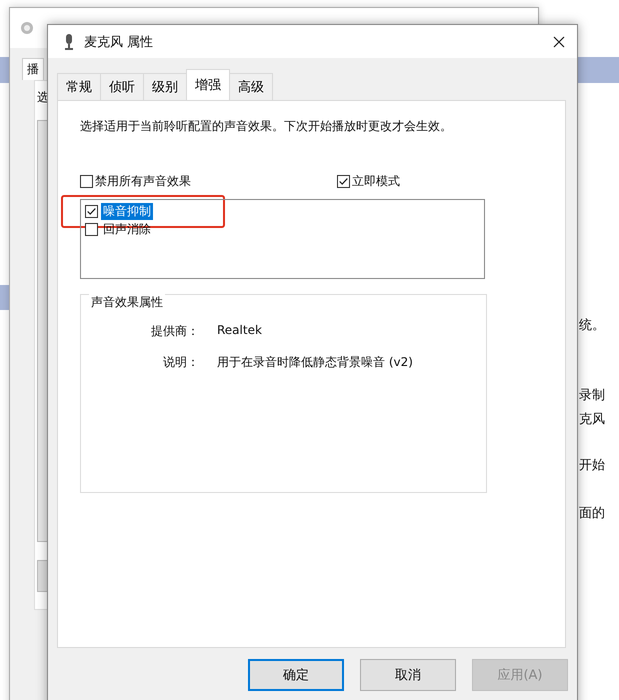 The height and width of the screenshot is (700, 619). I want to click on window-title: 麦克风 属性, so click(119, 42).